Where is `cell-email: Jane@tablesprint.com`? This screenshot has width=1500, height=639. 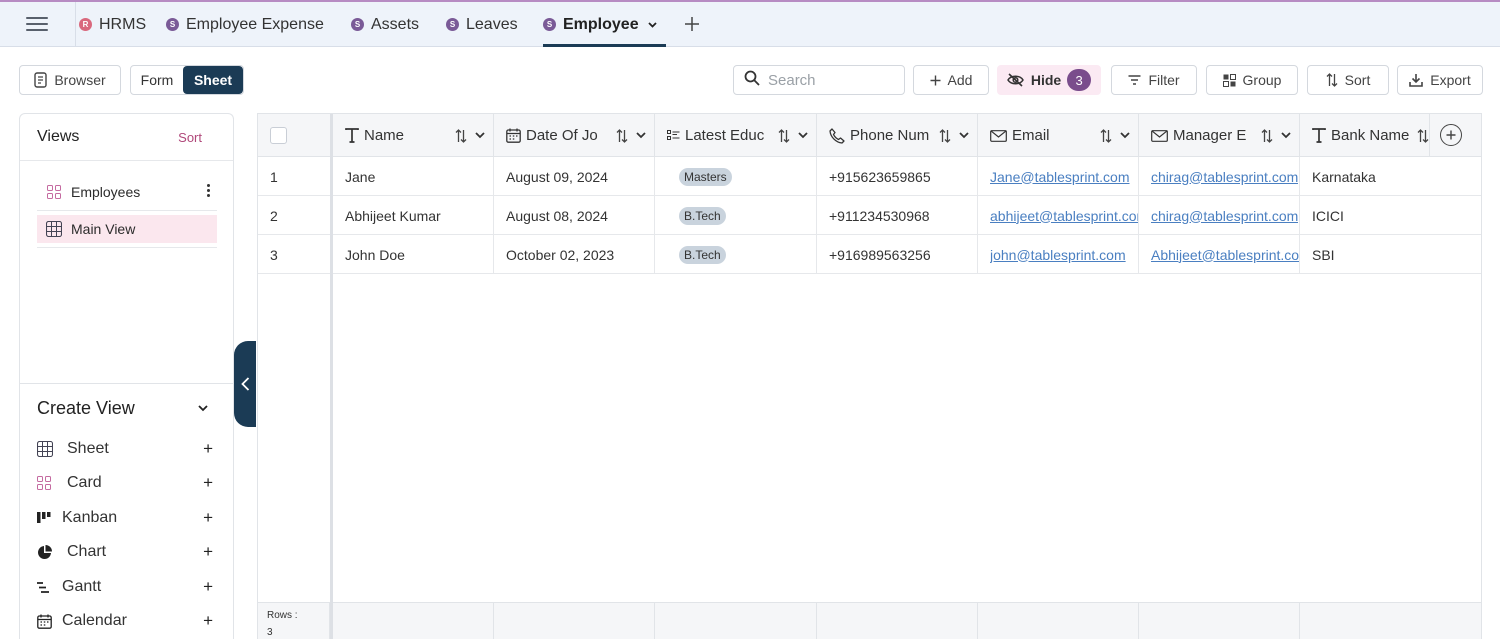
cell-email: Jane@tablesprint.com is located at coordinates (1058, 176).